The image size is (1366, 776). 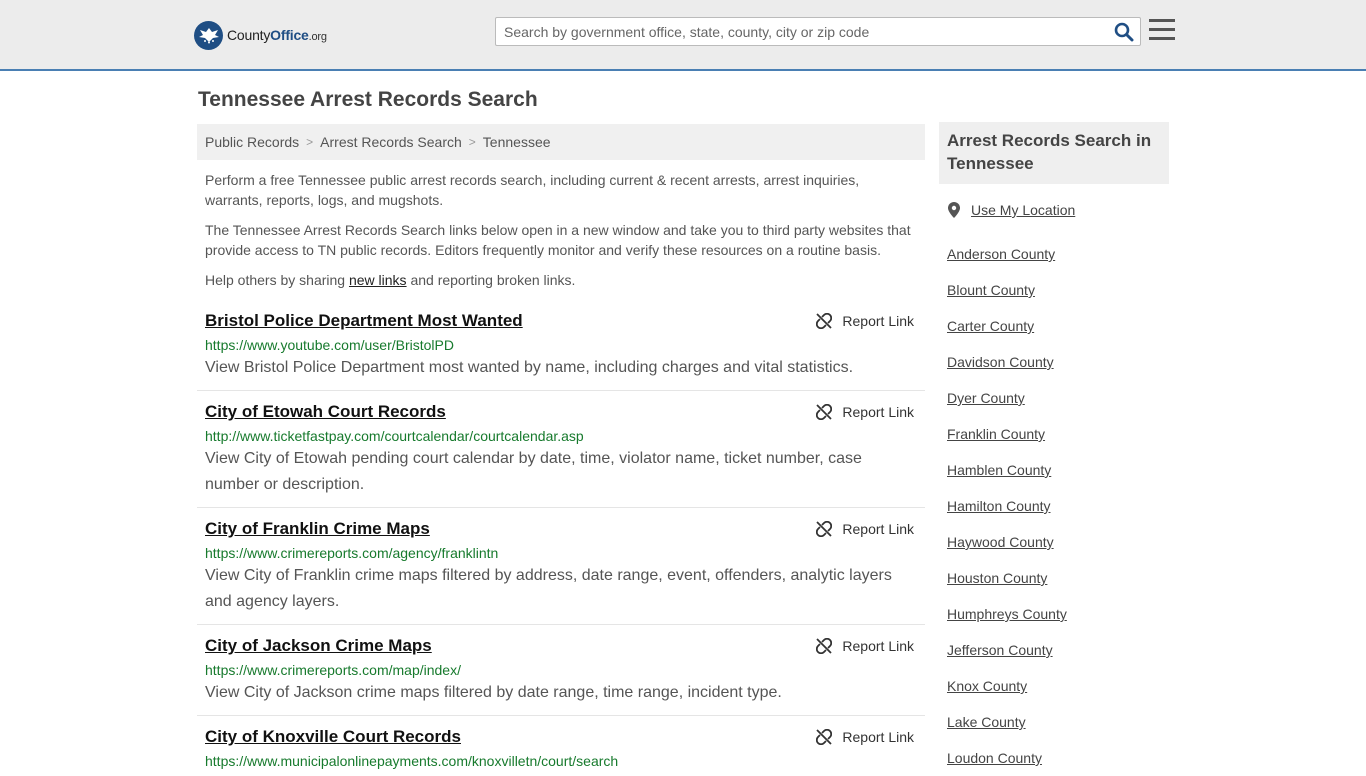 I want to click on county-link-dyer: Dyer County, so click(x=1057, y=398).